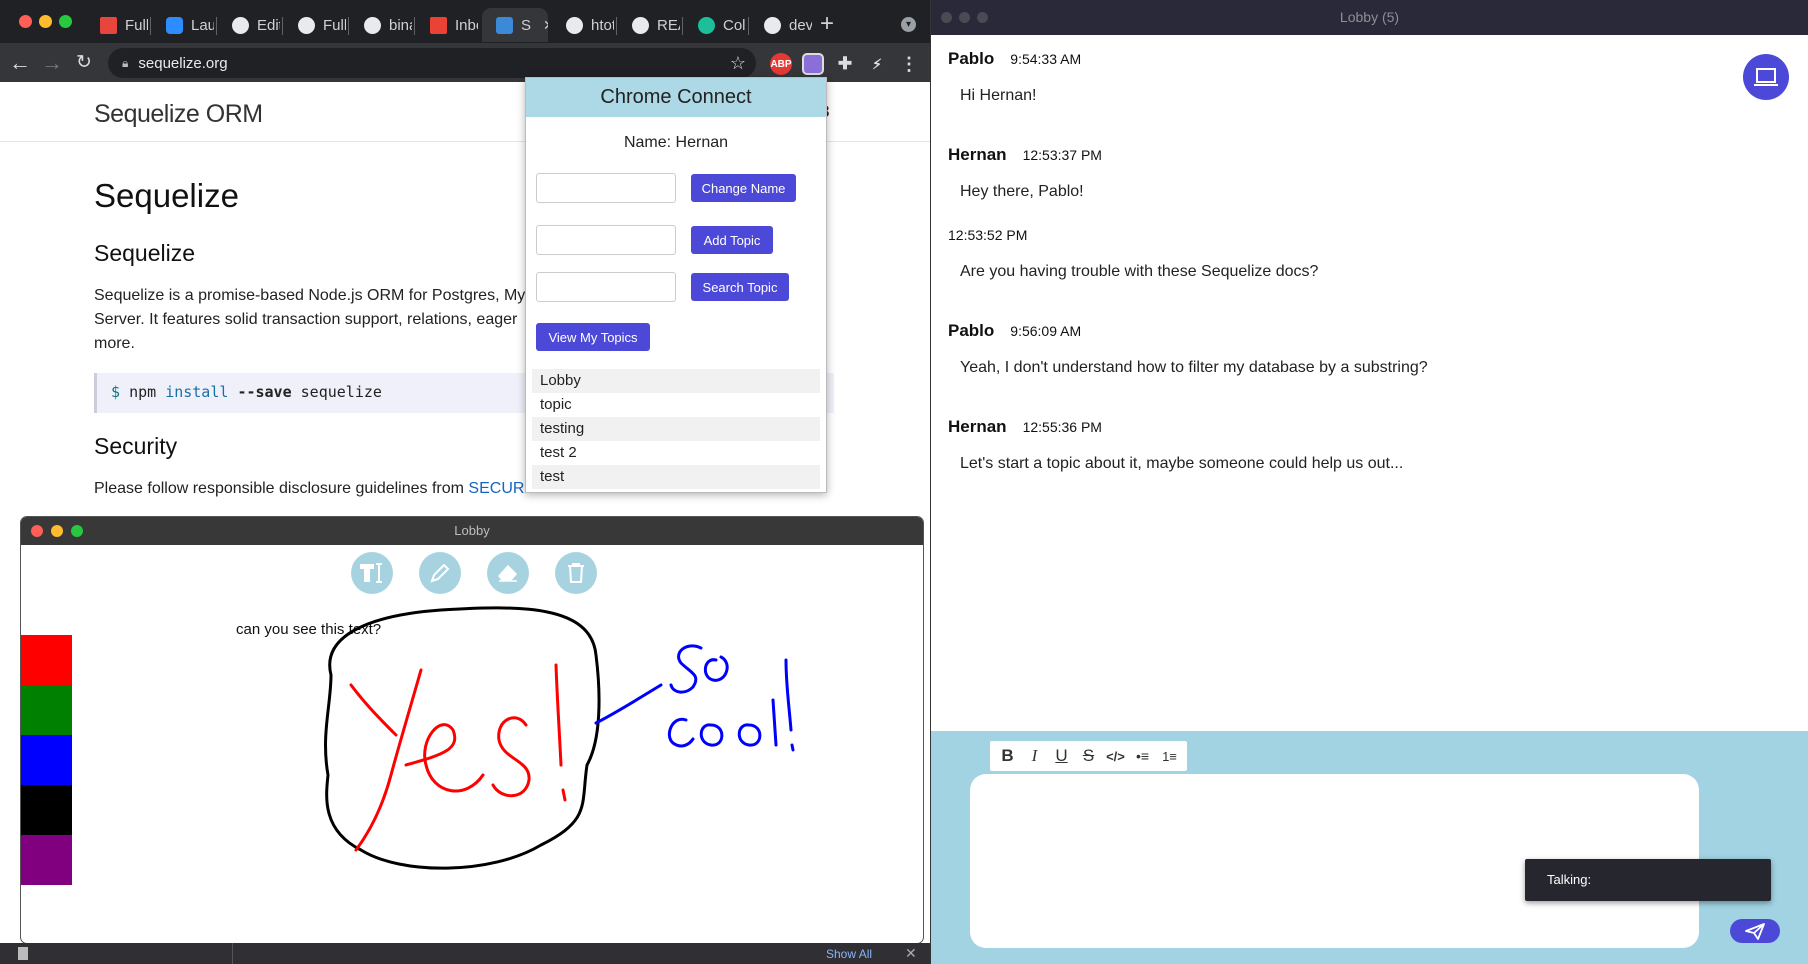 The width and height of the screenshot is (1808, 964). I want to click on tab-label: S, so click(526, 25).